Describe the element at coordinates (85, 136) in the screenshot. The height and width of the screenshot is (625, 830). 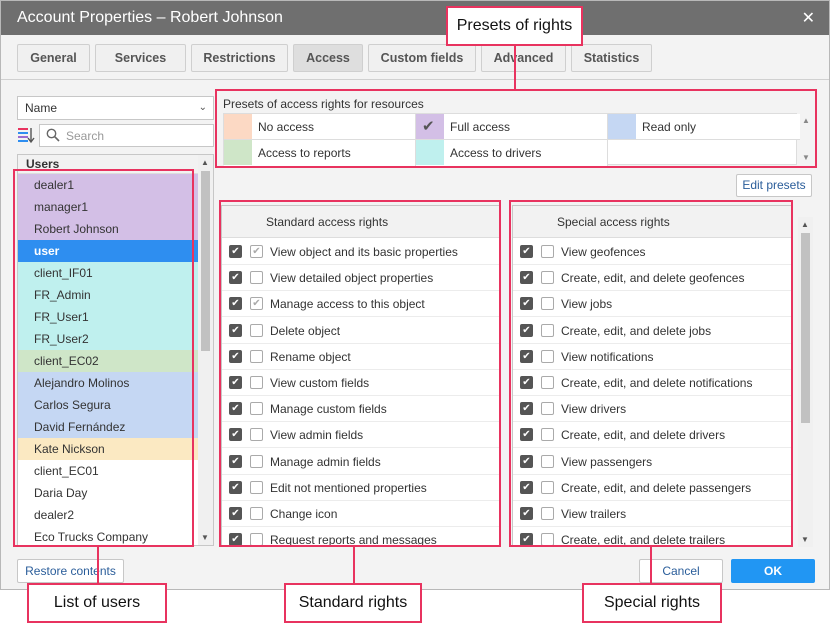
I see `search-placeholder: Search` at that location.